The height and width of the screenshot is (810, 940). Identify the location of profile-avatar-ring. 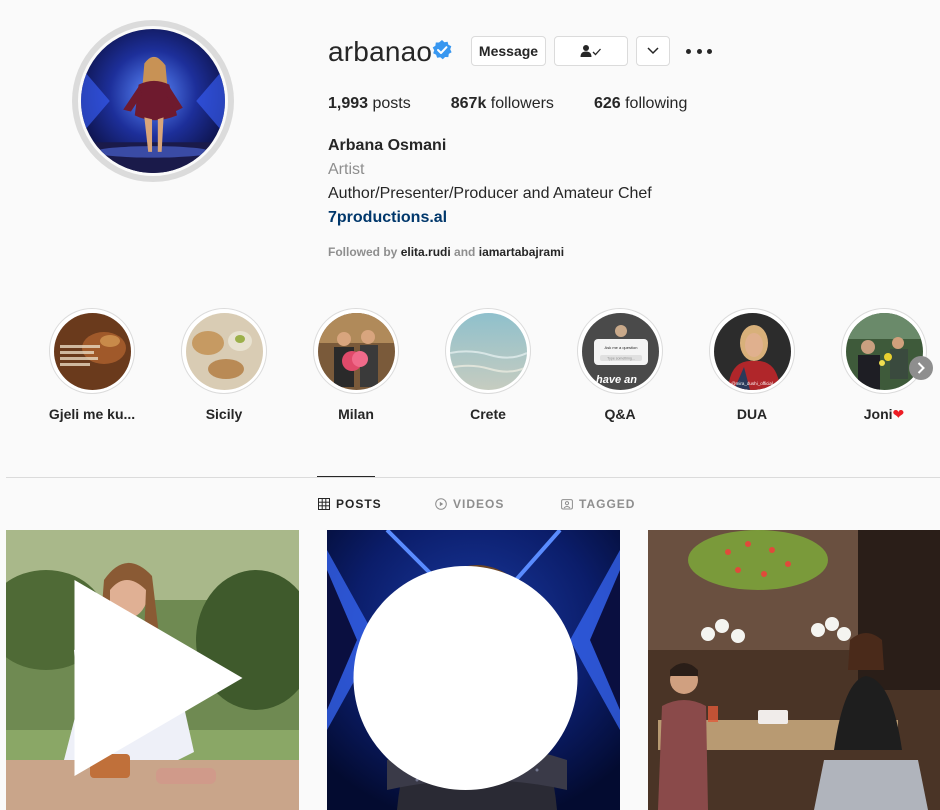
(153, 101).